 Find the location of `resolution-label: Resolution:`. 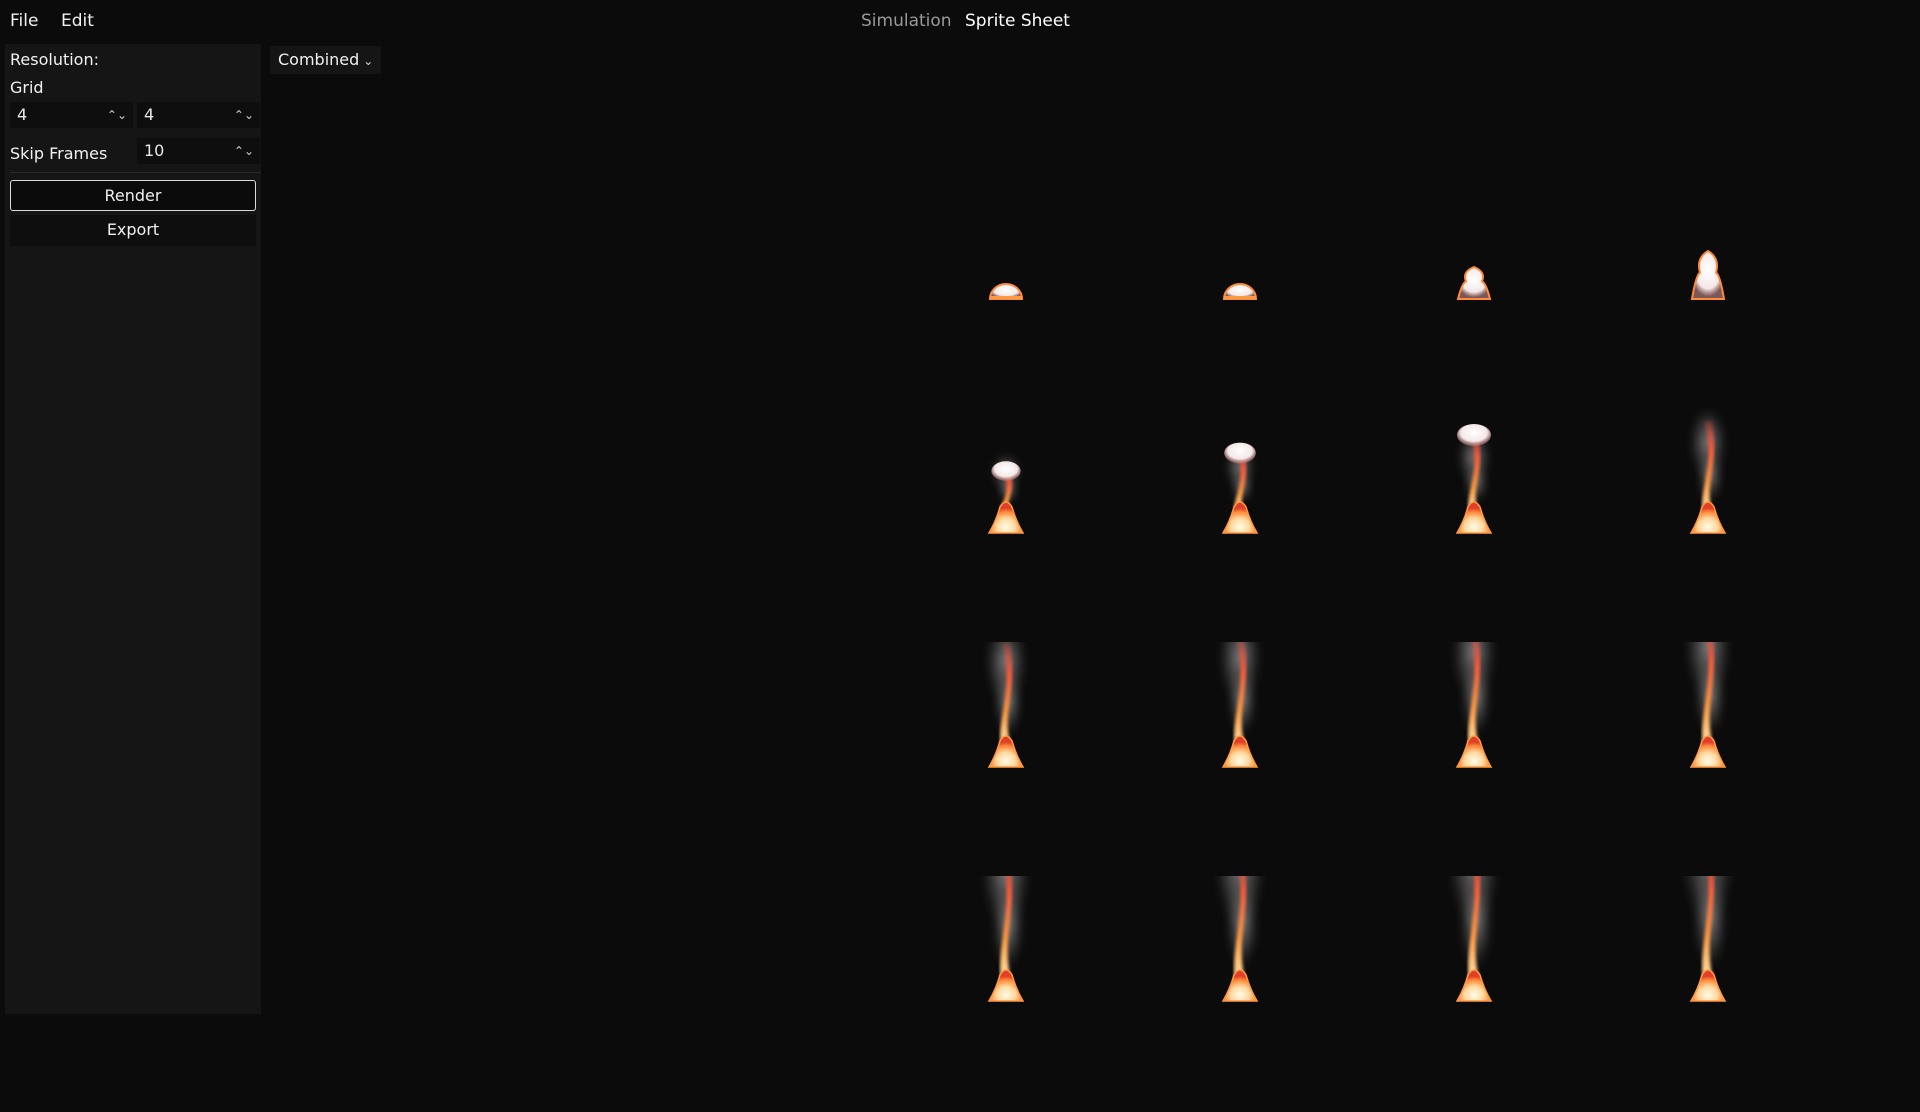

resolution-label: Resolution: is located at coordinates (54, 59).